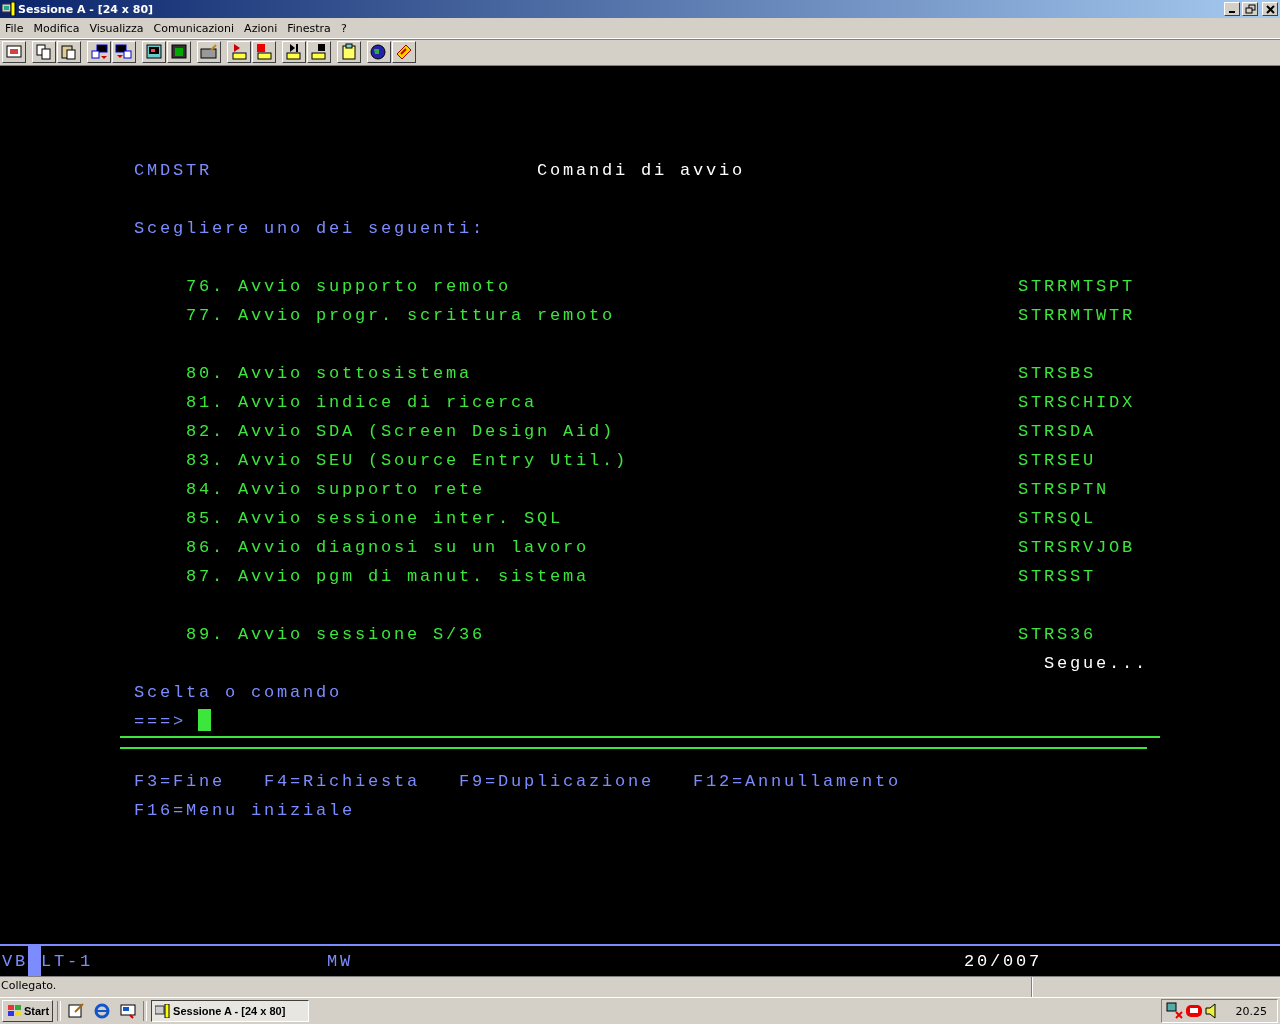 This screenshot has width=1280, height=1024. I want to click on option-number: 83., so click(206, 461).